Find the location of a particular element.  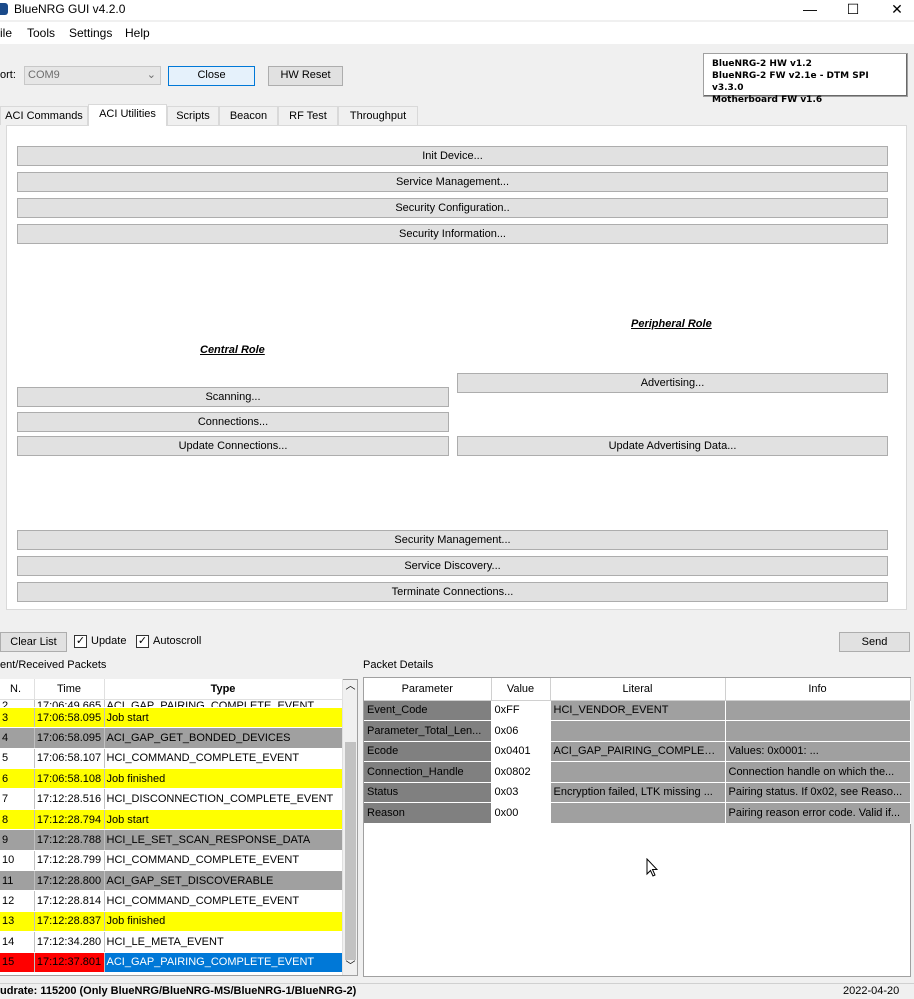

col-time: Time is located at coordinates (69, 689).